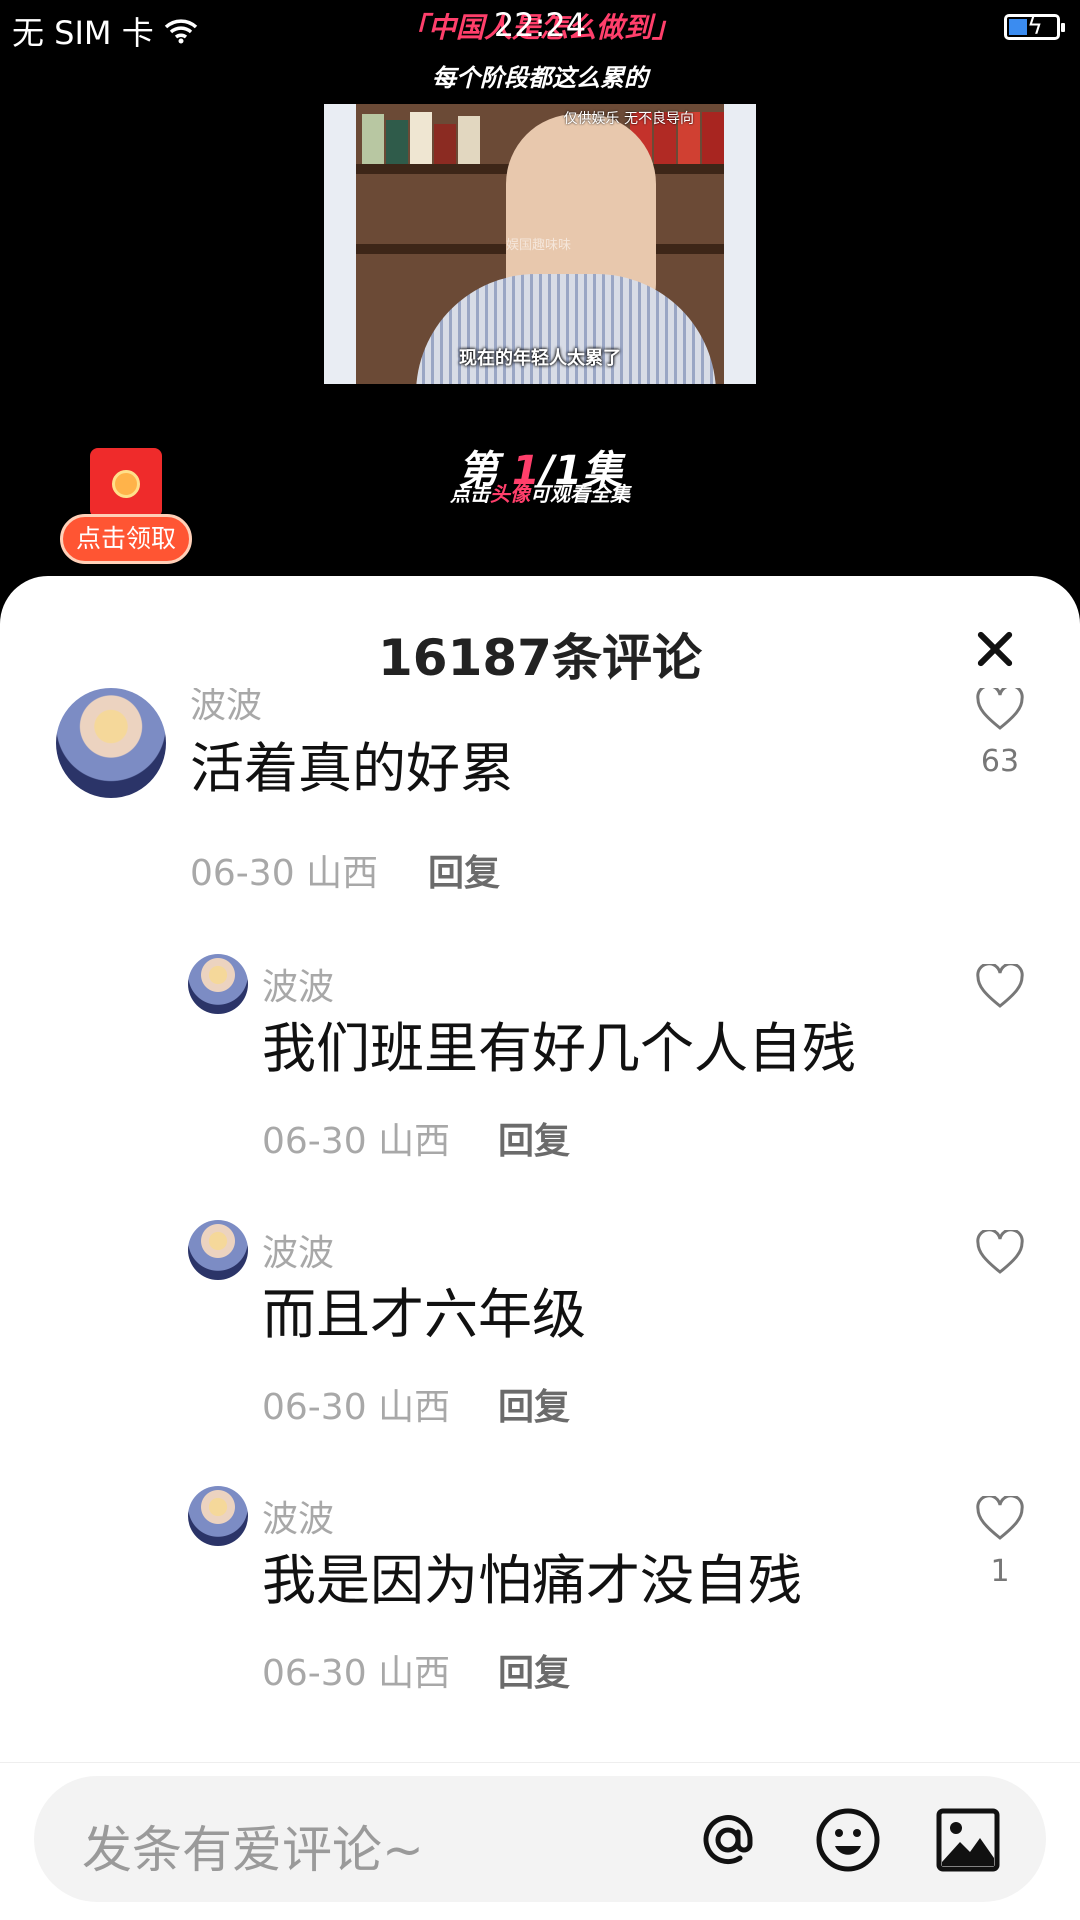  I want to click on video-scene: 娱国趣味味 仅供娱乐 无不良导向 现在的年轻人太累了, so click(540, 244).